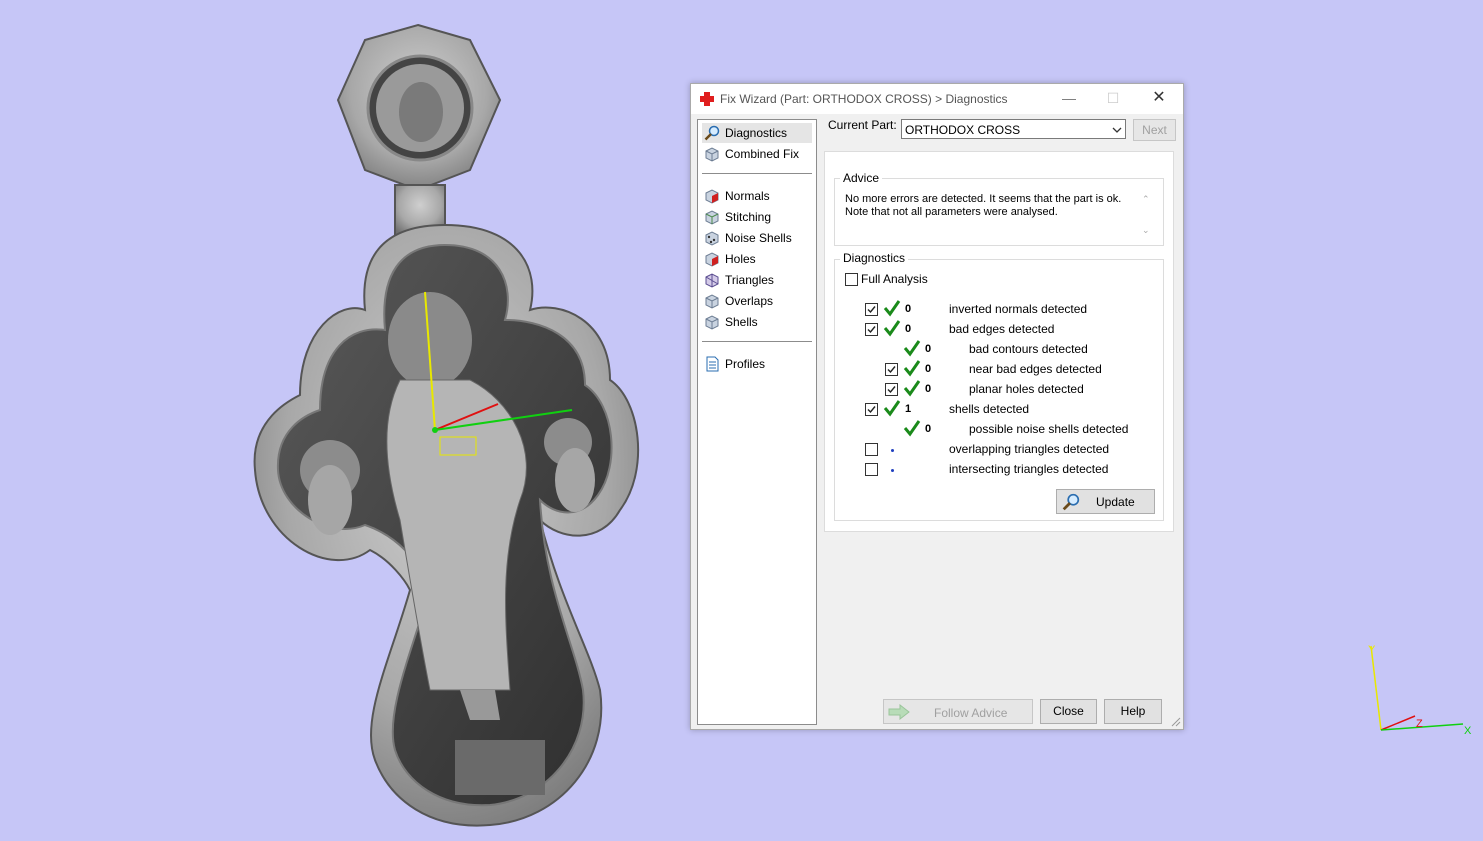 This screenshot has width=1483, height=841. I want to click on maximize-button: ☐, so click(1113, 99).